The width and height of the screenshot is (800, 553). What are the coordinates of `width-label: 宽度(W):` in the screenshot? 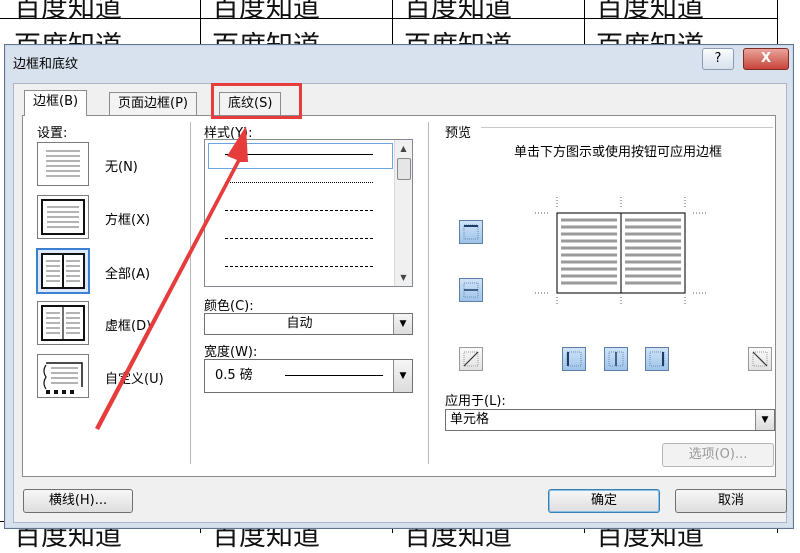 It's located at (231, 352).